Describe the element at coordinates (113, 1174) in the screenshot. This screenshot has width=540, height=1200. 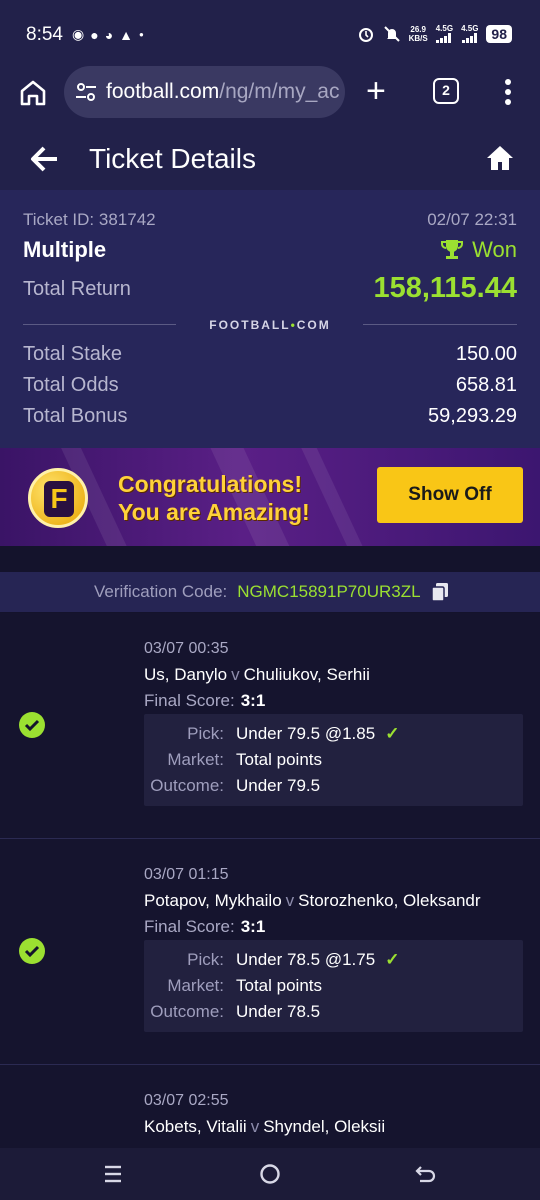
I see `recent-apps-icon` at that location.